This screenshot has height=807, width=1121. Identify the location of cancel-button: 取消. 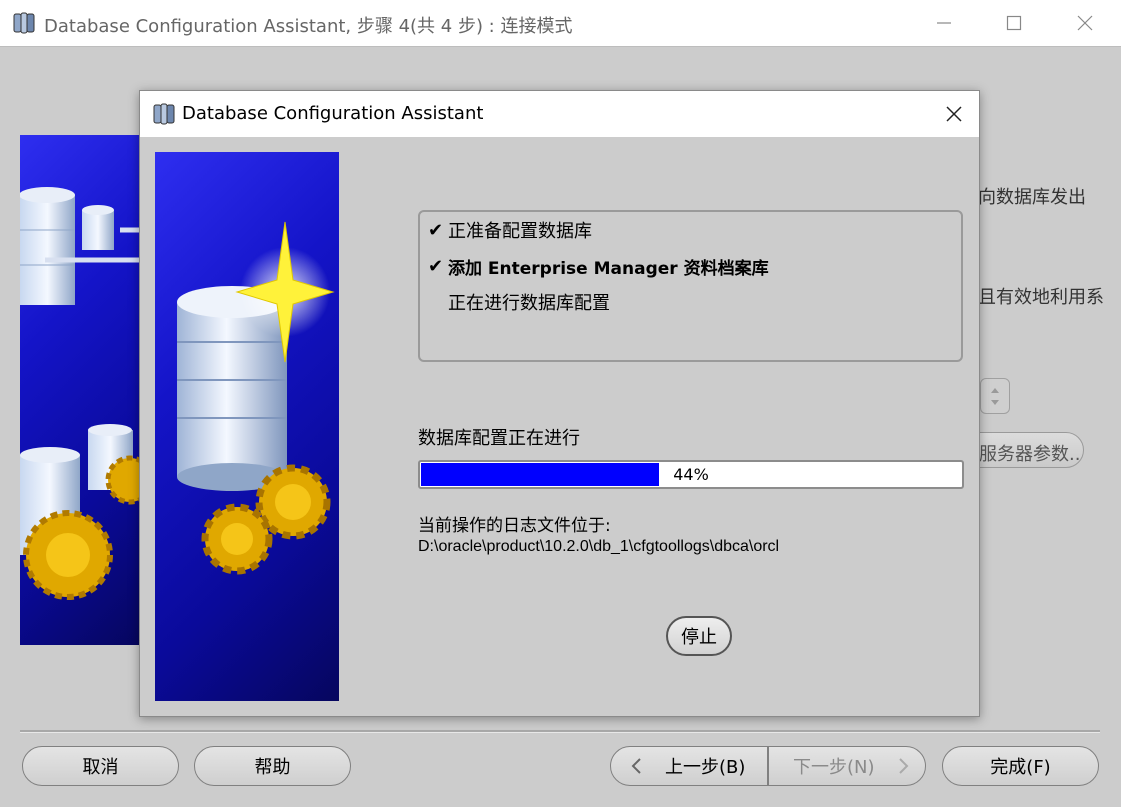
(100, 766).